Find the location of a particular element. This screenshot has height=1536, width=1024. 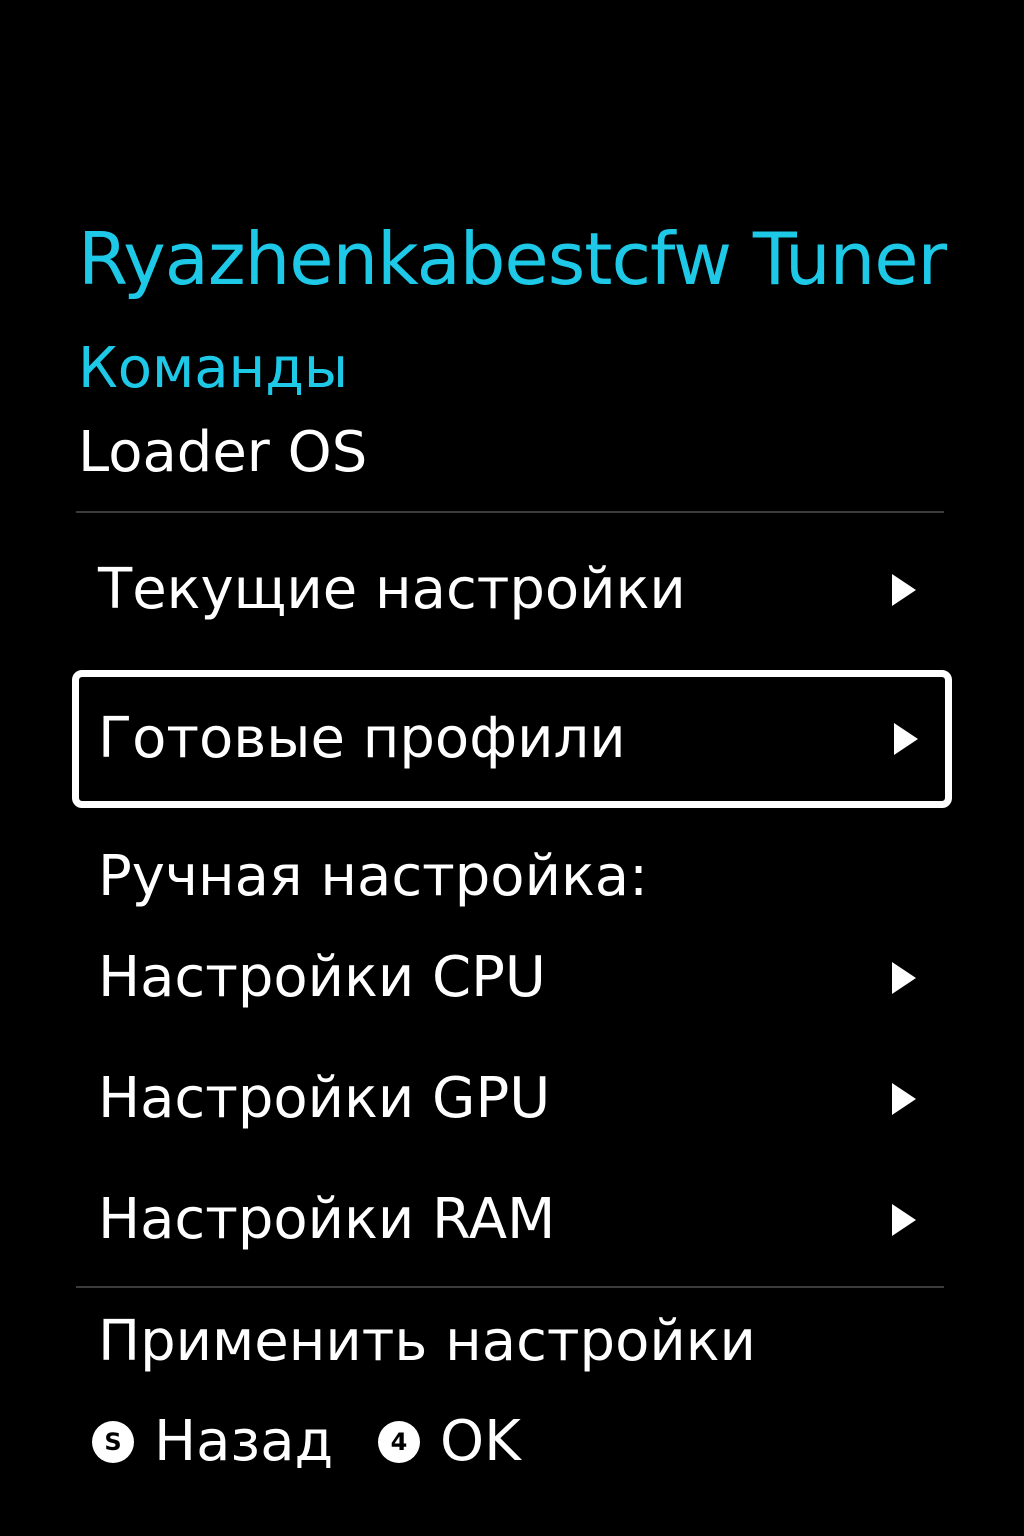

menu-item-label: Готовые профили is located at coordinates (362, 738).